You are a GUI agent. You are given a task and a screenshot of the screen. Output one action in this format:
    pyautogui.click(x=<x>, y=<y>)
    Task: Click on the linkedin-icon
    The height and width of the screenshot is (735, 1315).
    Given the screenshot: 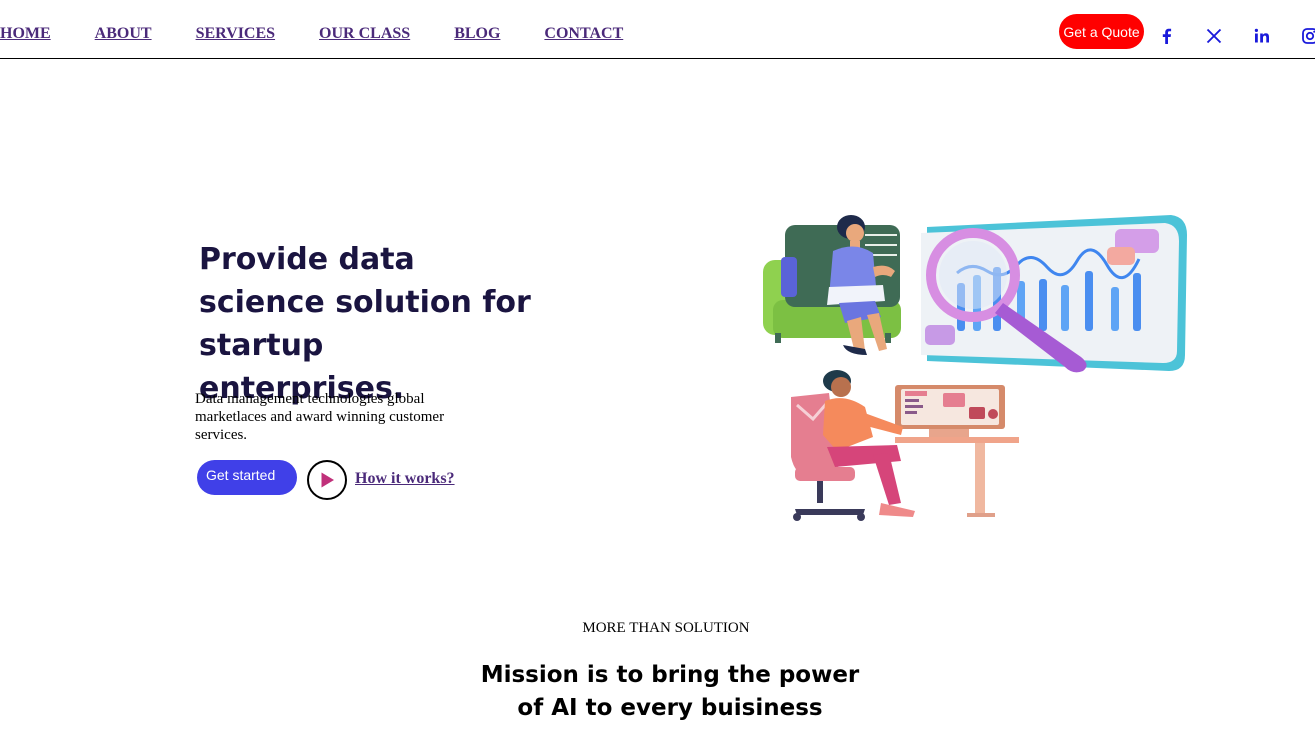 What is the action you would take?
    pyautogui.click(x=1262, y=36)
    